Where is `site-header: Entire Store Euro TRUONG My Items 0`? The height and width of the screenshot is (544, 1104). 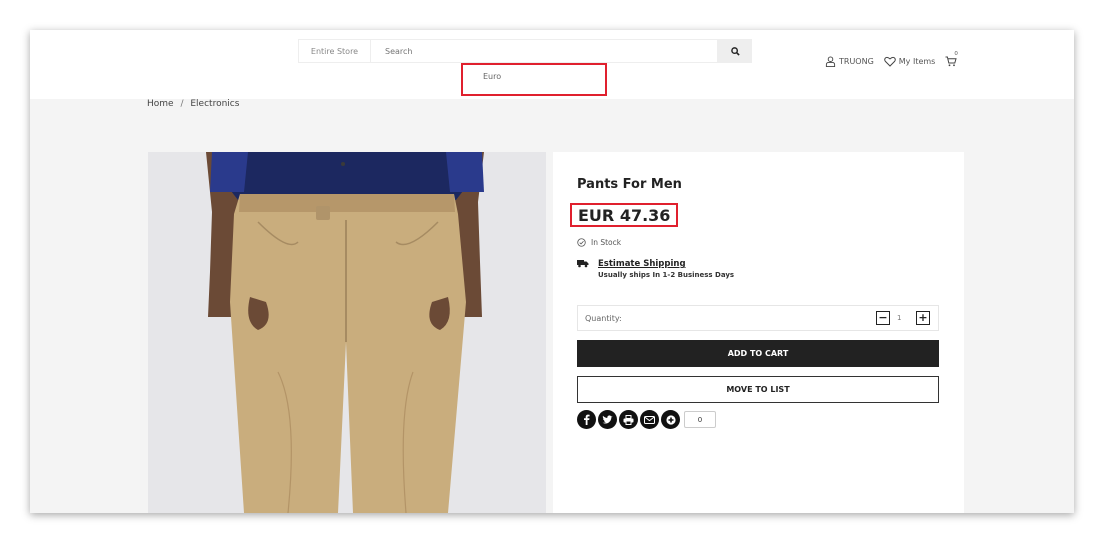 site-header: Entire Store Euro TRUONG My Items 0 is located at coordinates (552, 64).